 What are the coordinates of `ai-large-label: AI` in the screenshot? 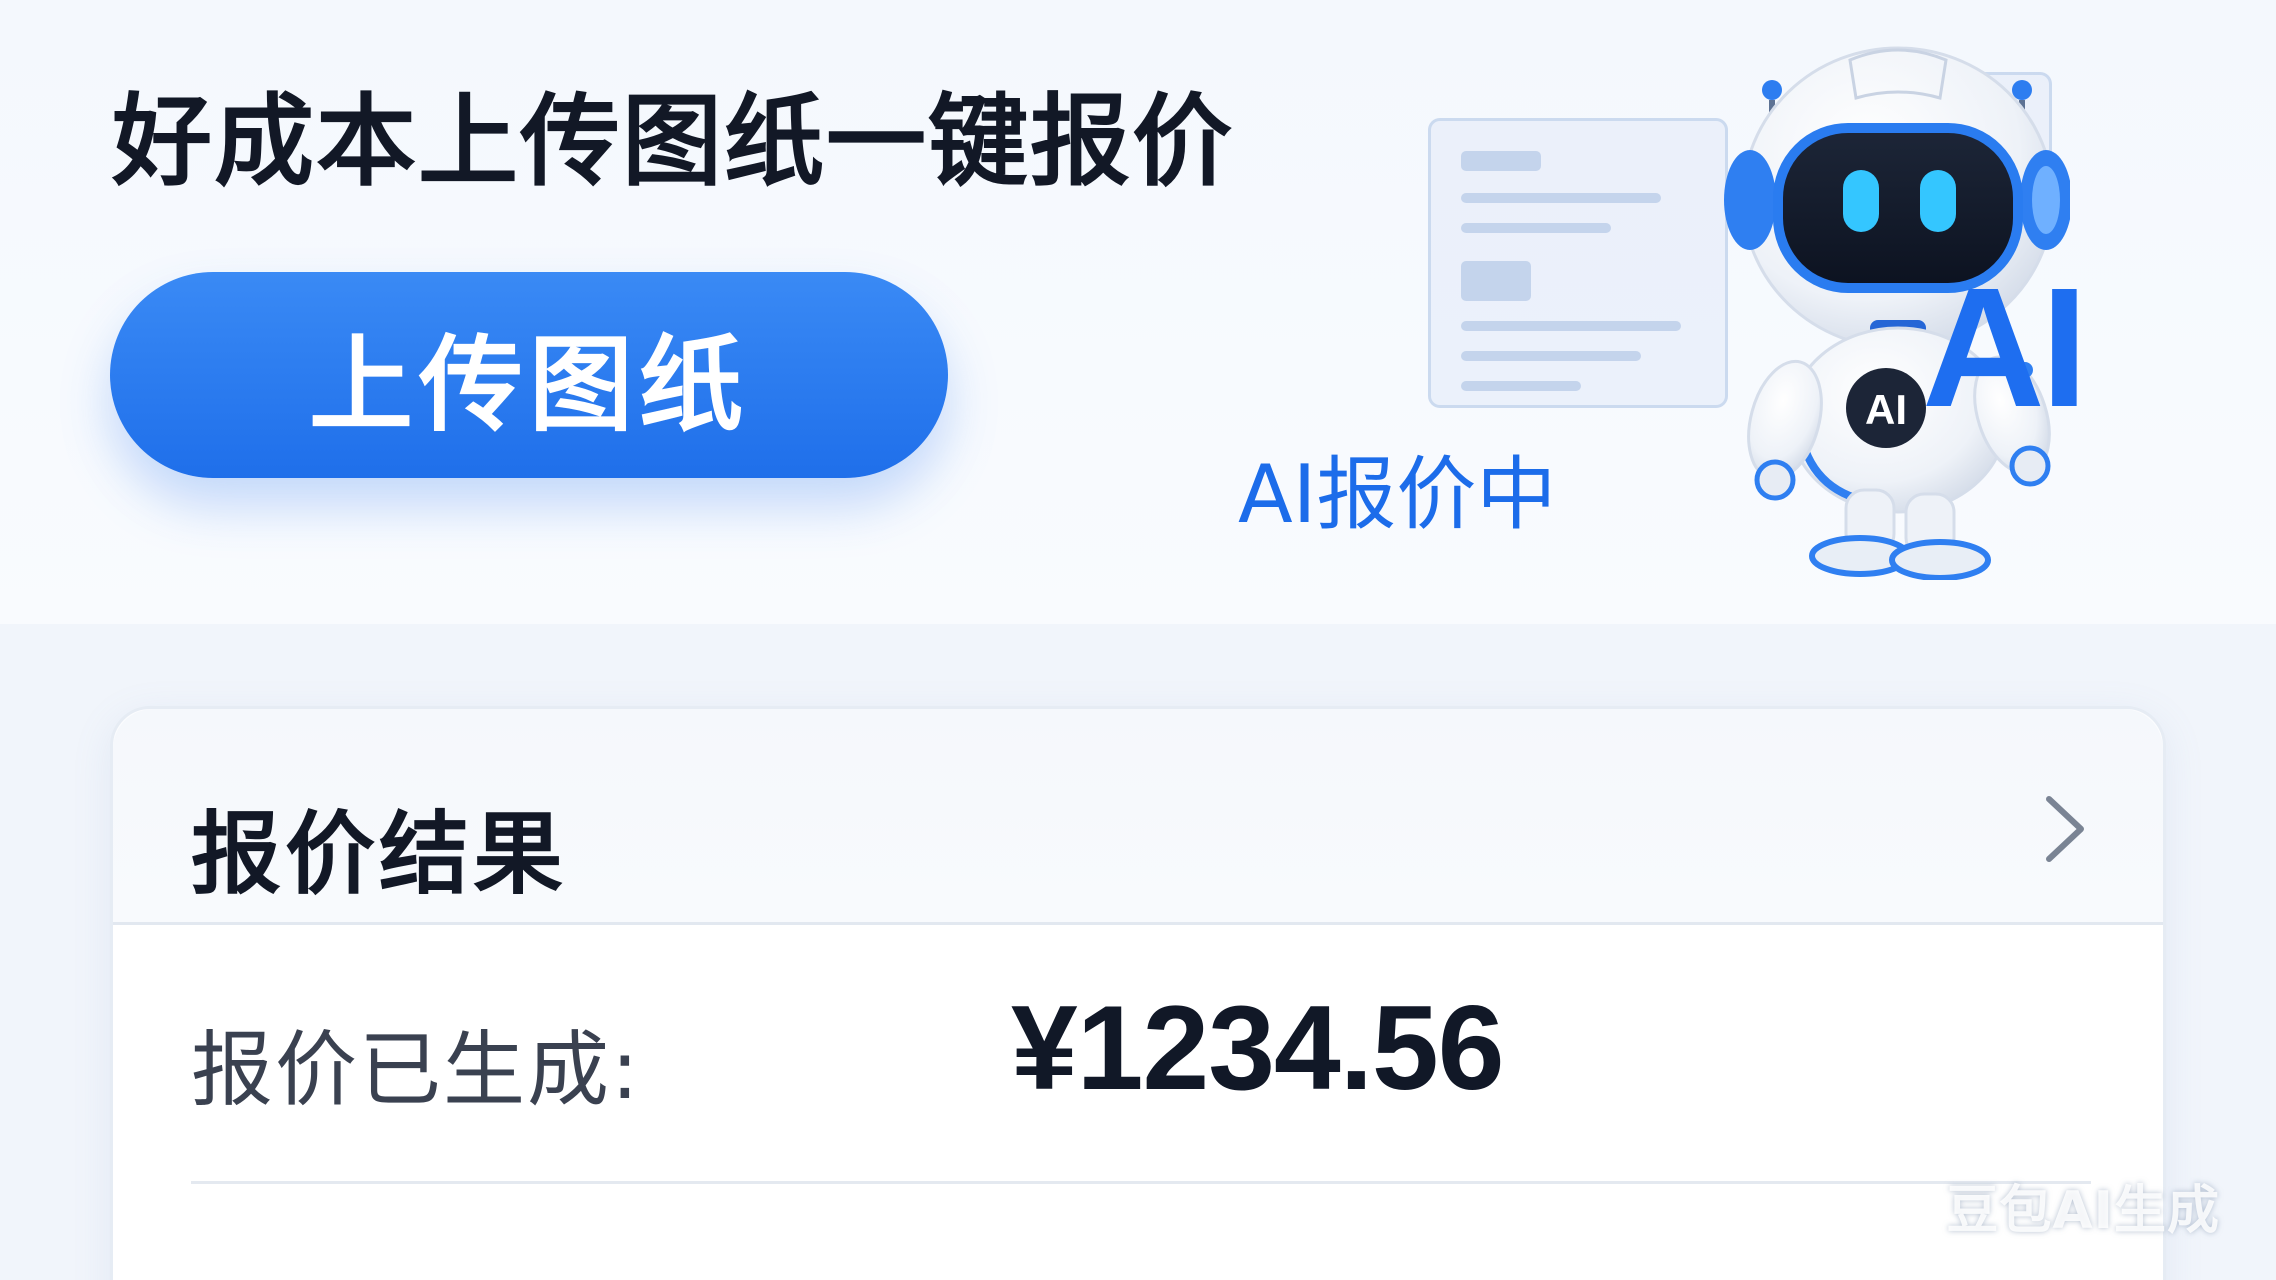 It's located at (2005, 348).